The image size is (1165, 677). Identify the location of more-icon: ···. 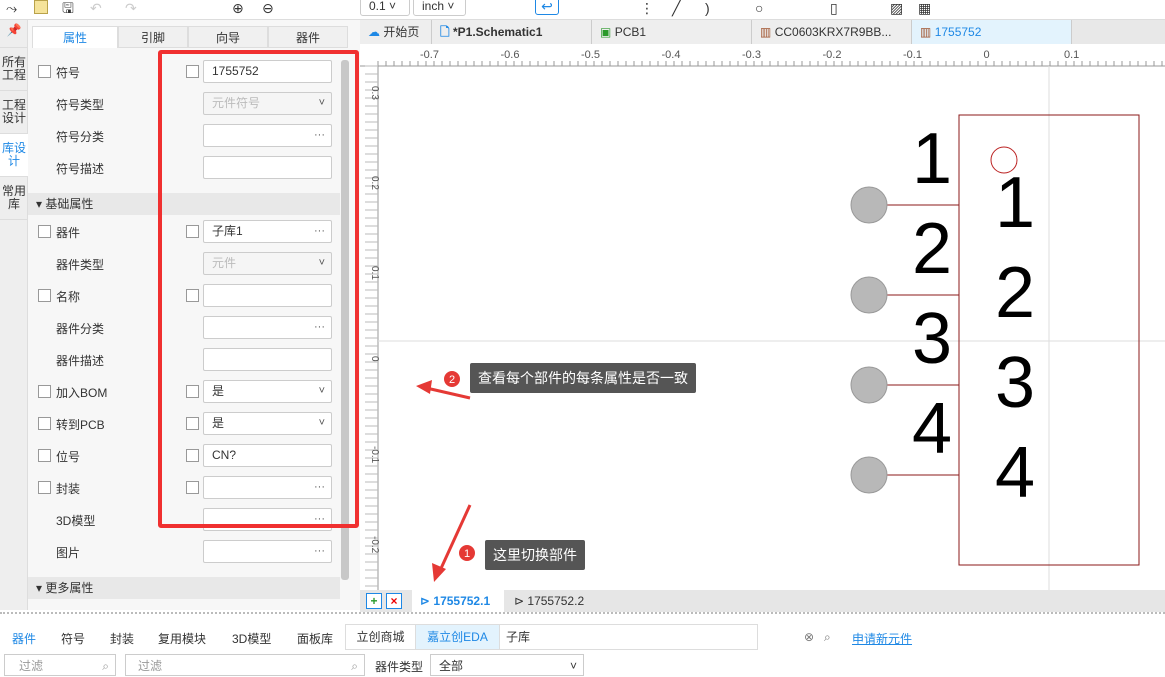
(319, 551).